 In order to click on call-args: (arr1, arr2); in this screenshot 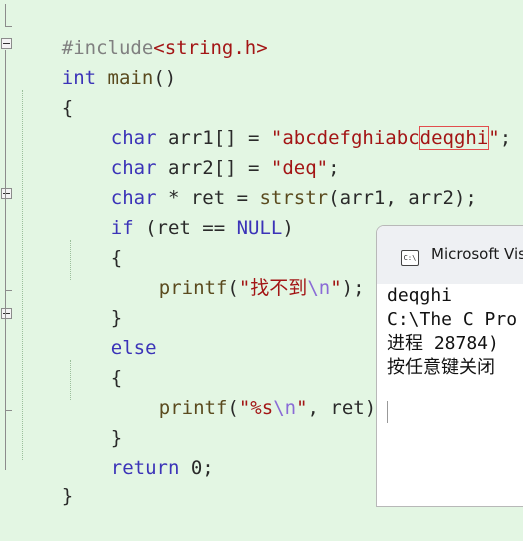, I will do `click(402, 198)`.